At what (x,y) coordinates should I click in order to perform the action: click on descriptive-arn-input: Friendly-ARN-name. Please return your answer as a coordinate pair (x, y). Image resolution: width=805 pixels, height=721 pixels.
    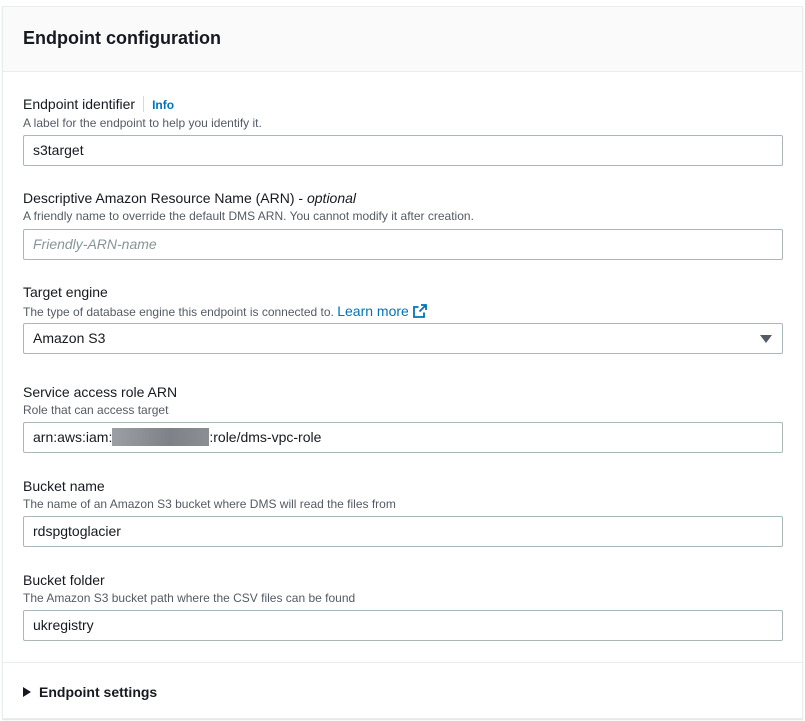
    Looking at the image, I should click on (403, 244).